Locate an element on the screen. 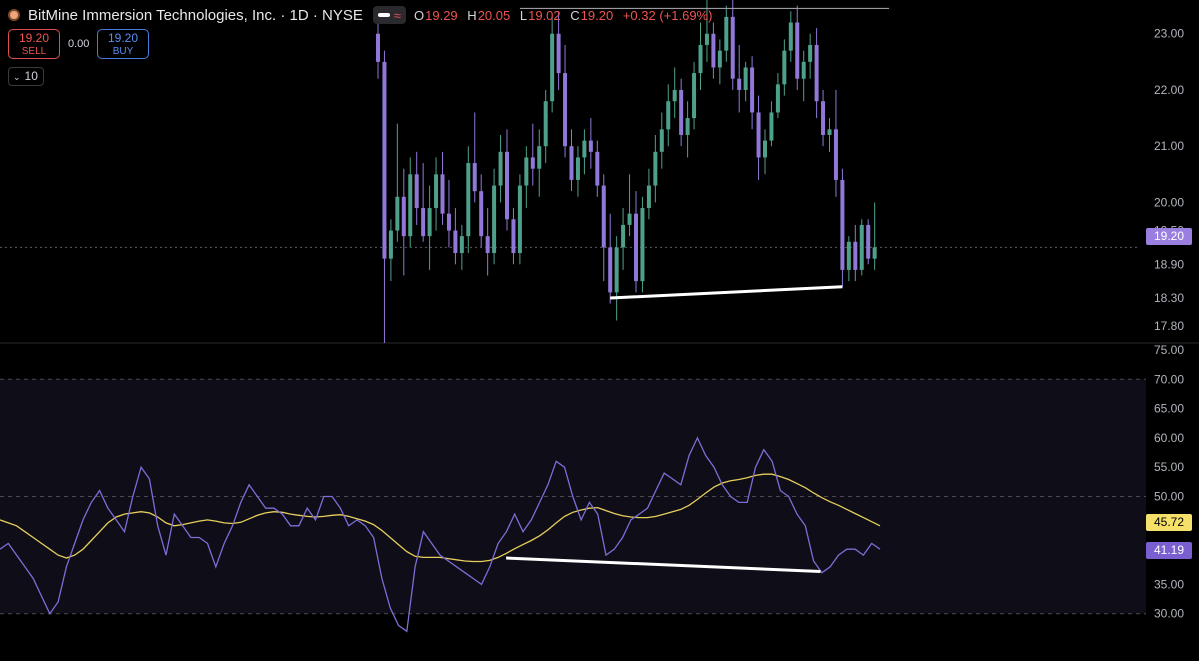  price-tick-label: 22.00 is located at coordinates (1169, 90).